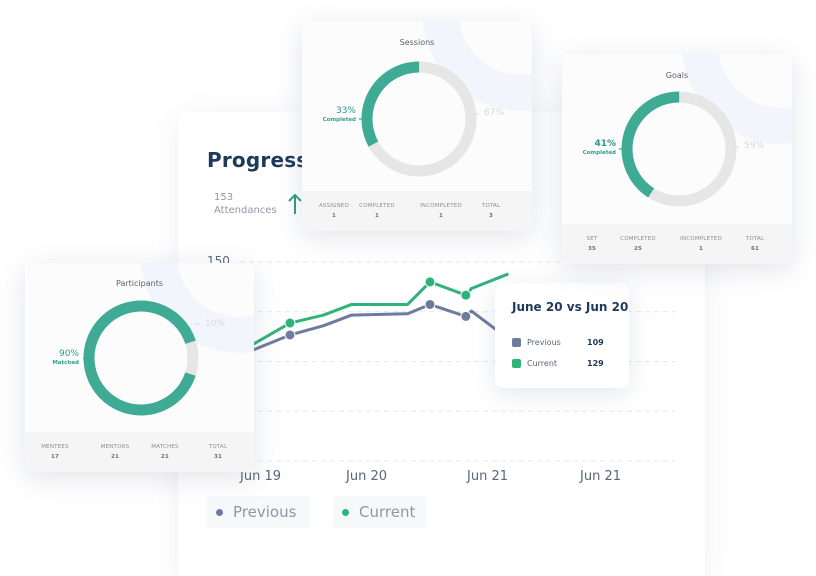 The image size is (816, 576). What do you see at coordinates (754, 146) in the screenshot?
I see `goals-rest-percent: 59%` at bounding box center [754, 146].